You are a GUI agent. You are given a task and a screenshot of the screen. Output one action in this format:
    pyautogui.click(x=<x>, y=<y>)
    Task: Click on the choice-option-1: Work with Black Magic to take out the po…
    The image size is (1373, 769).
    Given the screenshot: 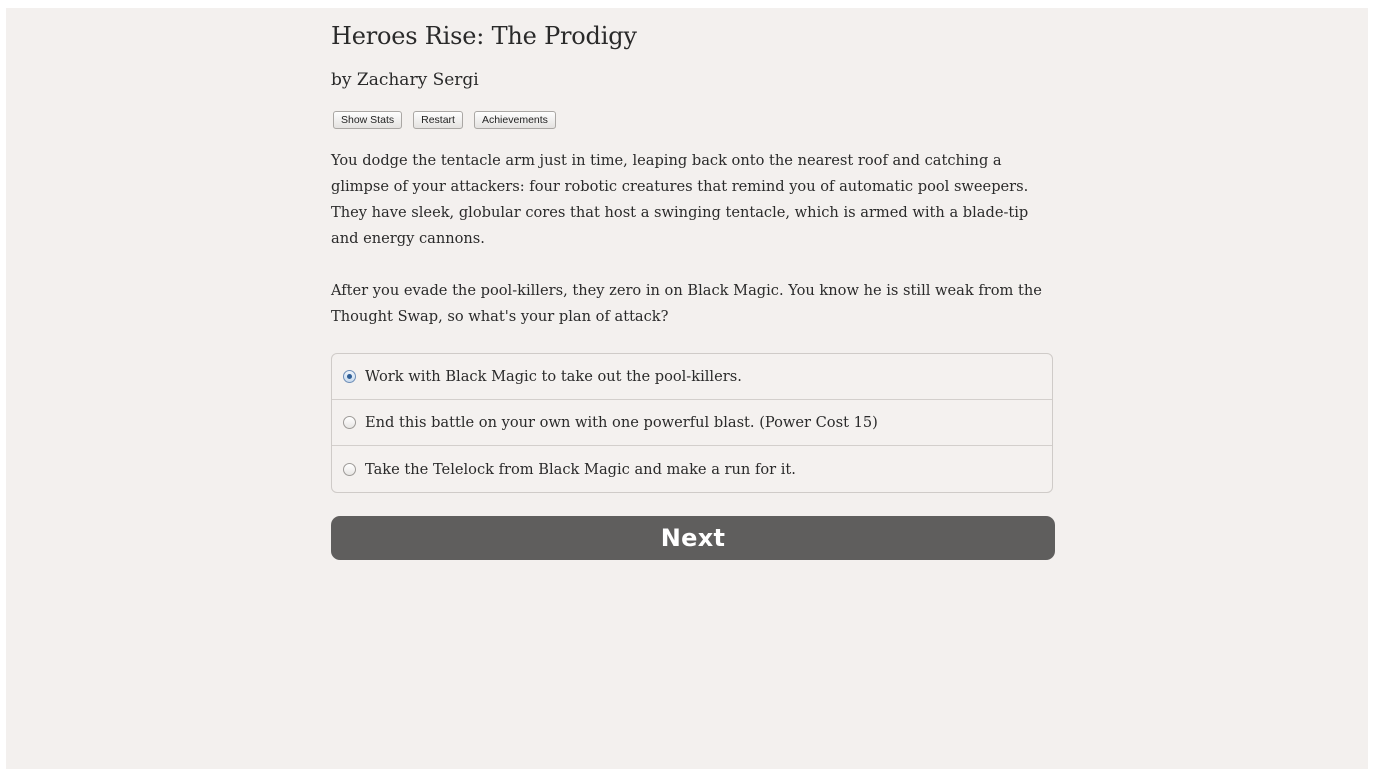 What is the action you would take?
    pyautogui.click(x=692, y=377)
    